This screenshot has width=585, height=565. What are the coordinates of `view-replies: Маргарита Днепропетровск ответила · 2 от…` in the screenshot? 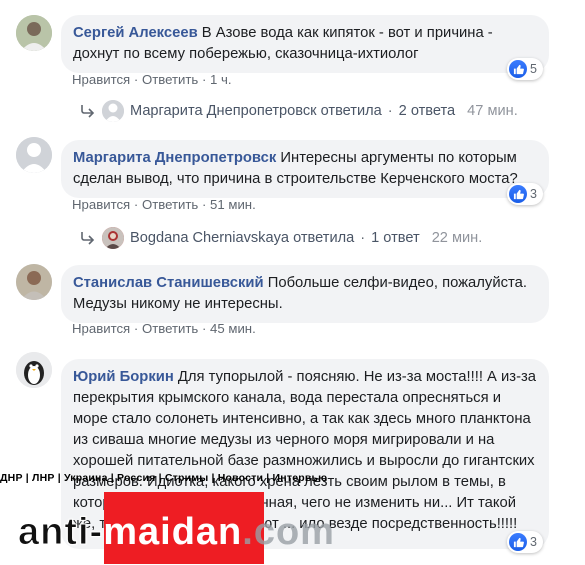 It's located at (299, 111).